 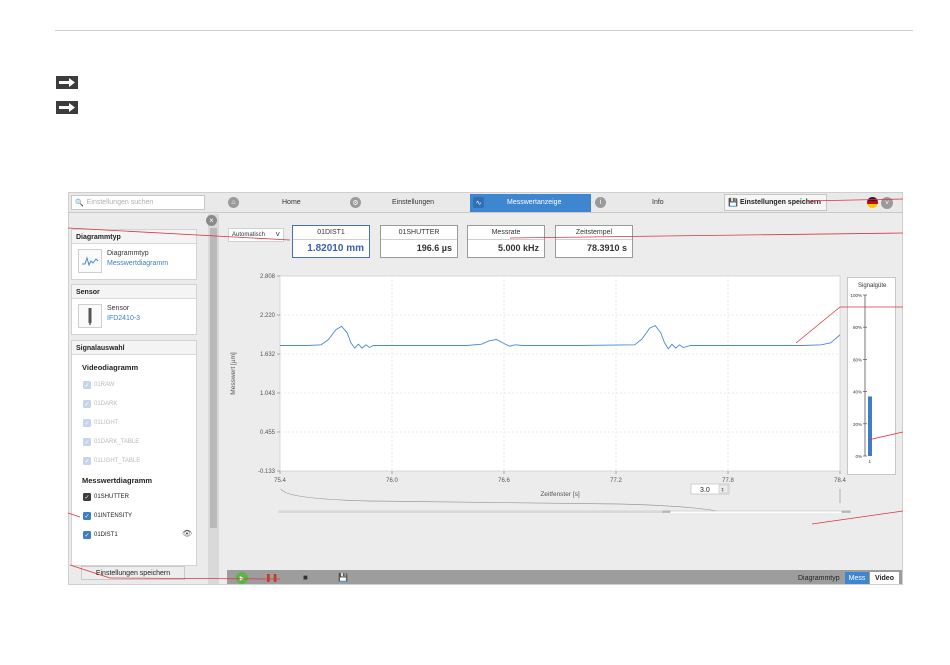 What do you see at coordinates (857, 392) in the screenshot?
I see `gauge-tick-label: 40%` at bounding box center [857, 392].